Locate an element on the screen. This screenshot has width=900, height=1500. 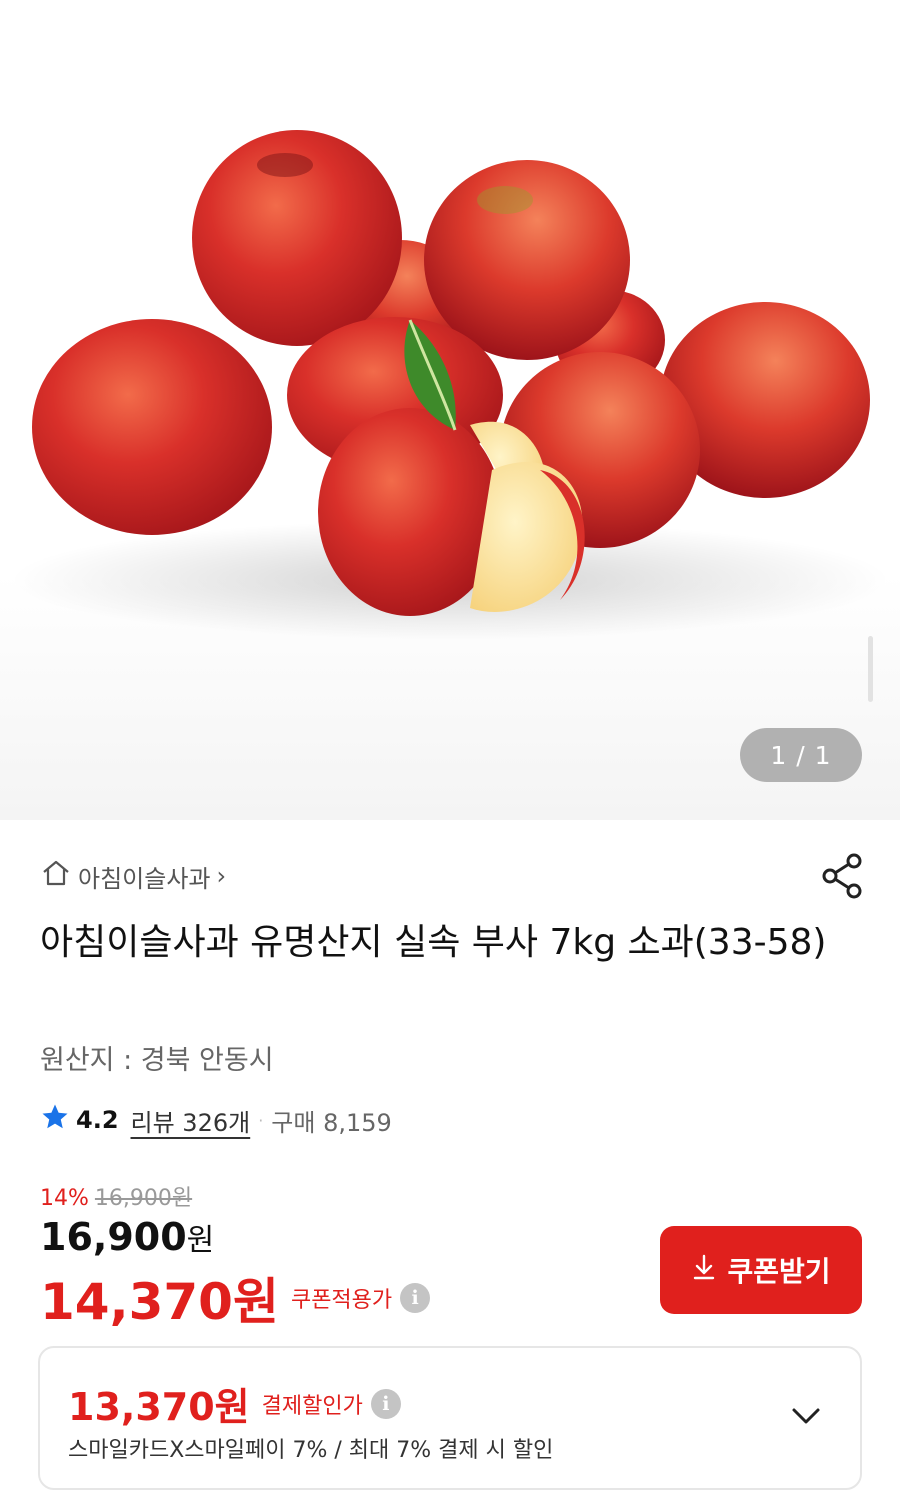
sale-price-amount: 16,900 is located at coordinates (113, 1237).